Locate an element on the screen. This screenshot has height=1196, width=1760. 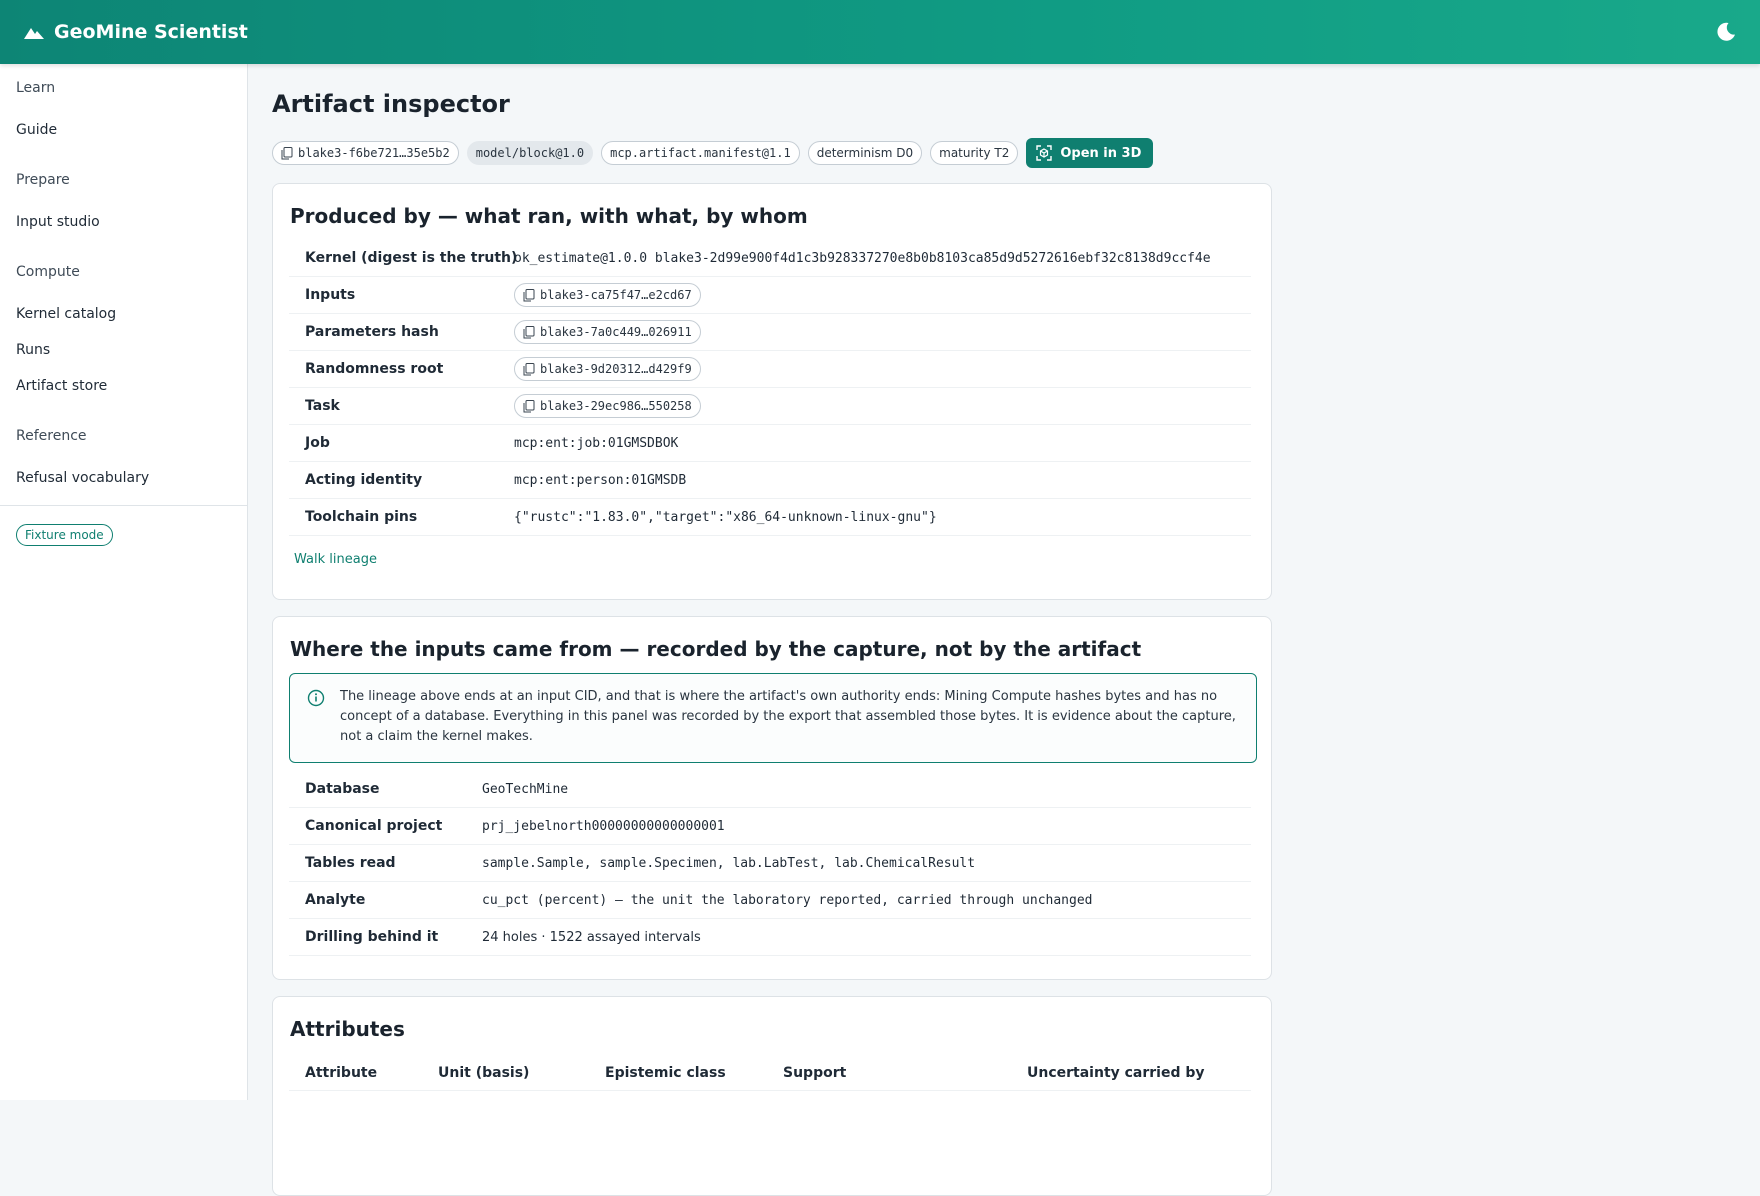
produced-row-job: Job mcp:ent:job:01GMSDBOK is located at coordinates (770, 443).